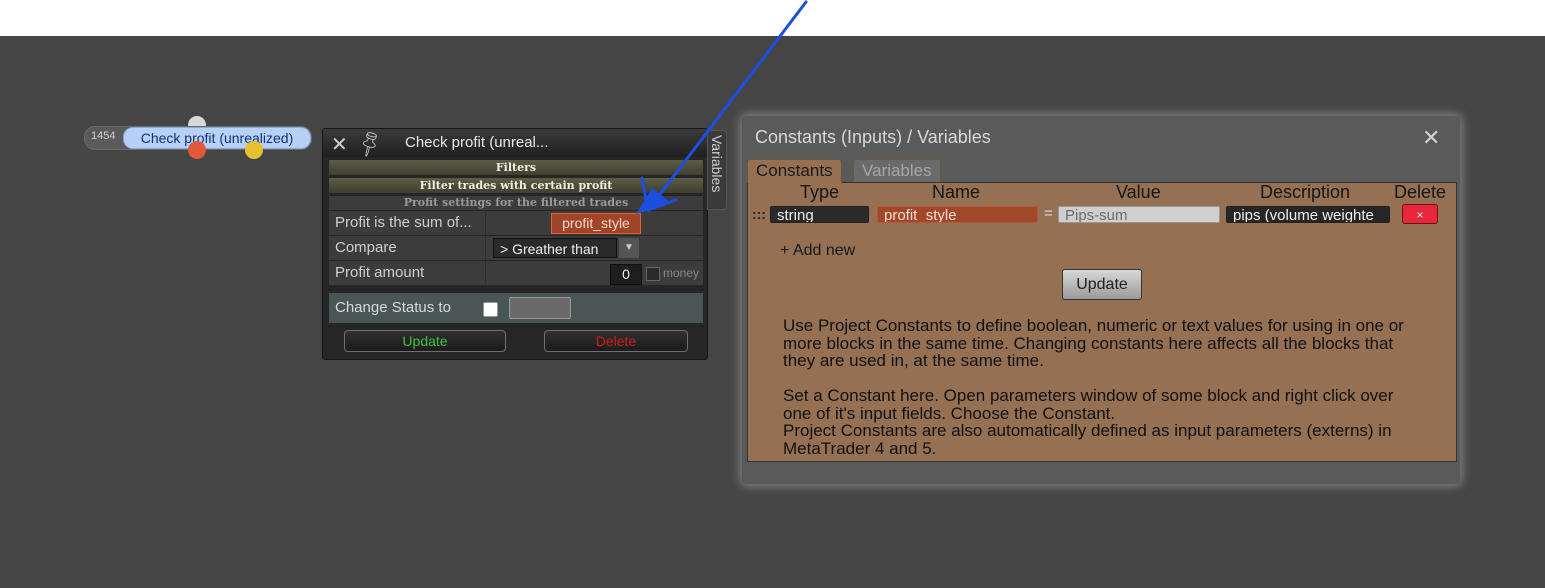 This screenshot has width=1545, height=588. What do you see at coordinates (555, 248) in the screenshot?
I see `compare-select: > Greather than` at bounding box center [555, 248].